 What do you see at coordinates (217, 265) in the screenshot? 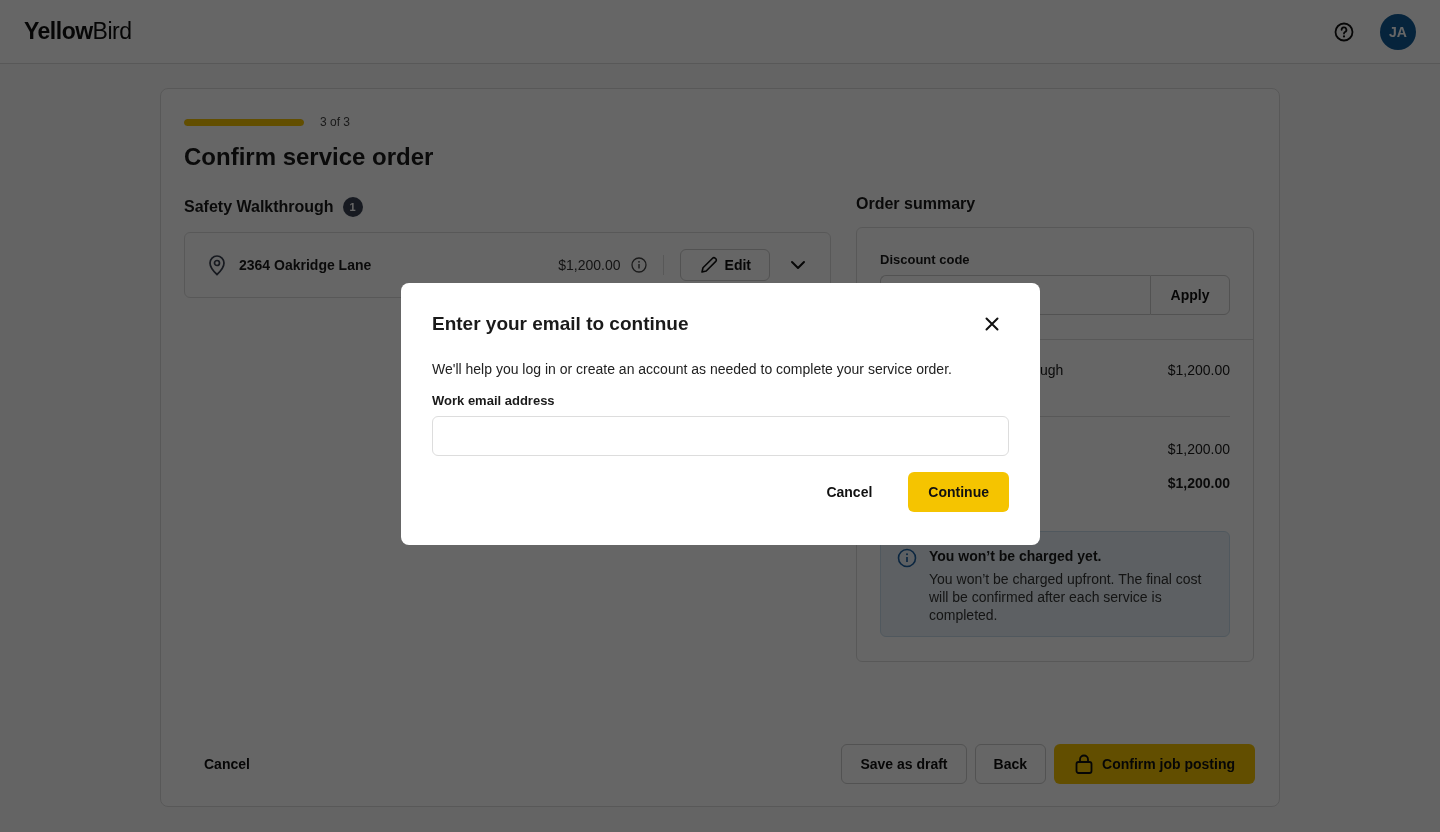
I see `location-pin-icon` at bounding box center [217, 265].